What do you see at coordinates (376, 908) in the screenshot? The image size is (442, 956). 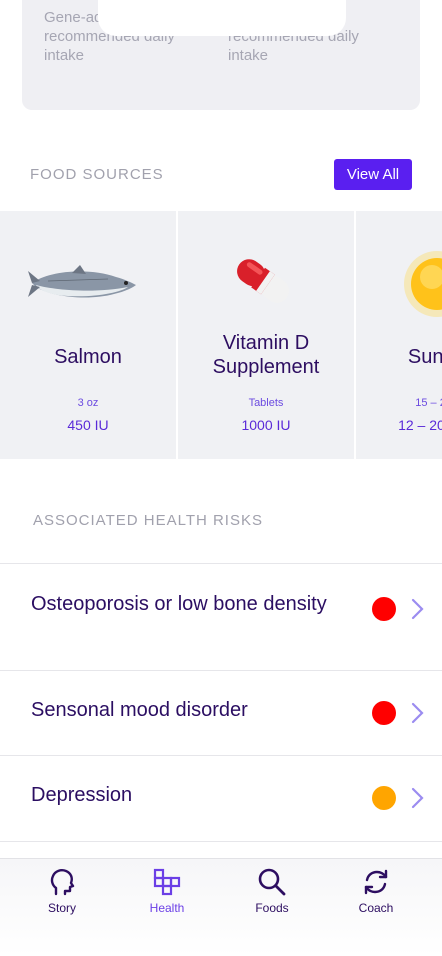 I see `tab-label: Coach` at bounding box center [376, 908].